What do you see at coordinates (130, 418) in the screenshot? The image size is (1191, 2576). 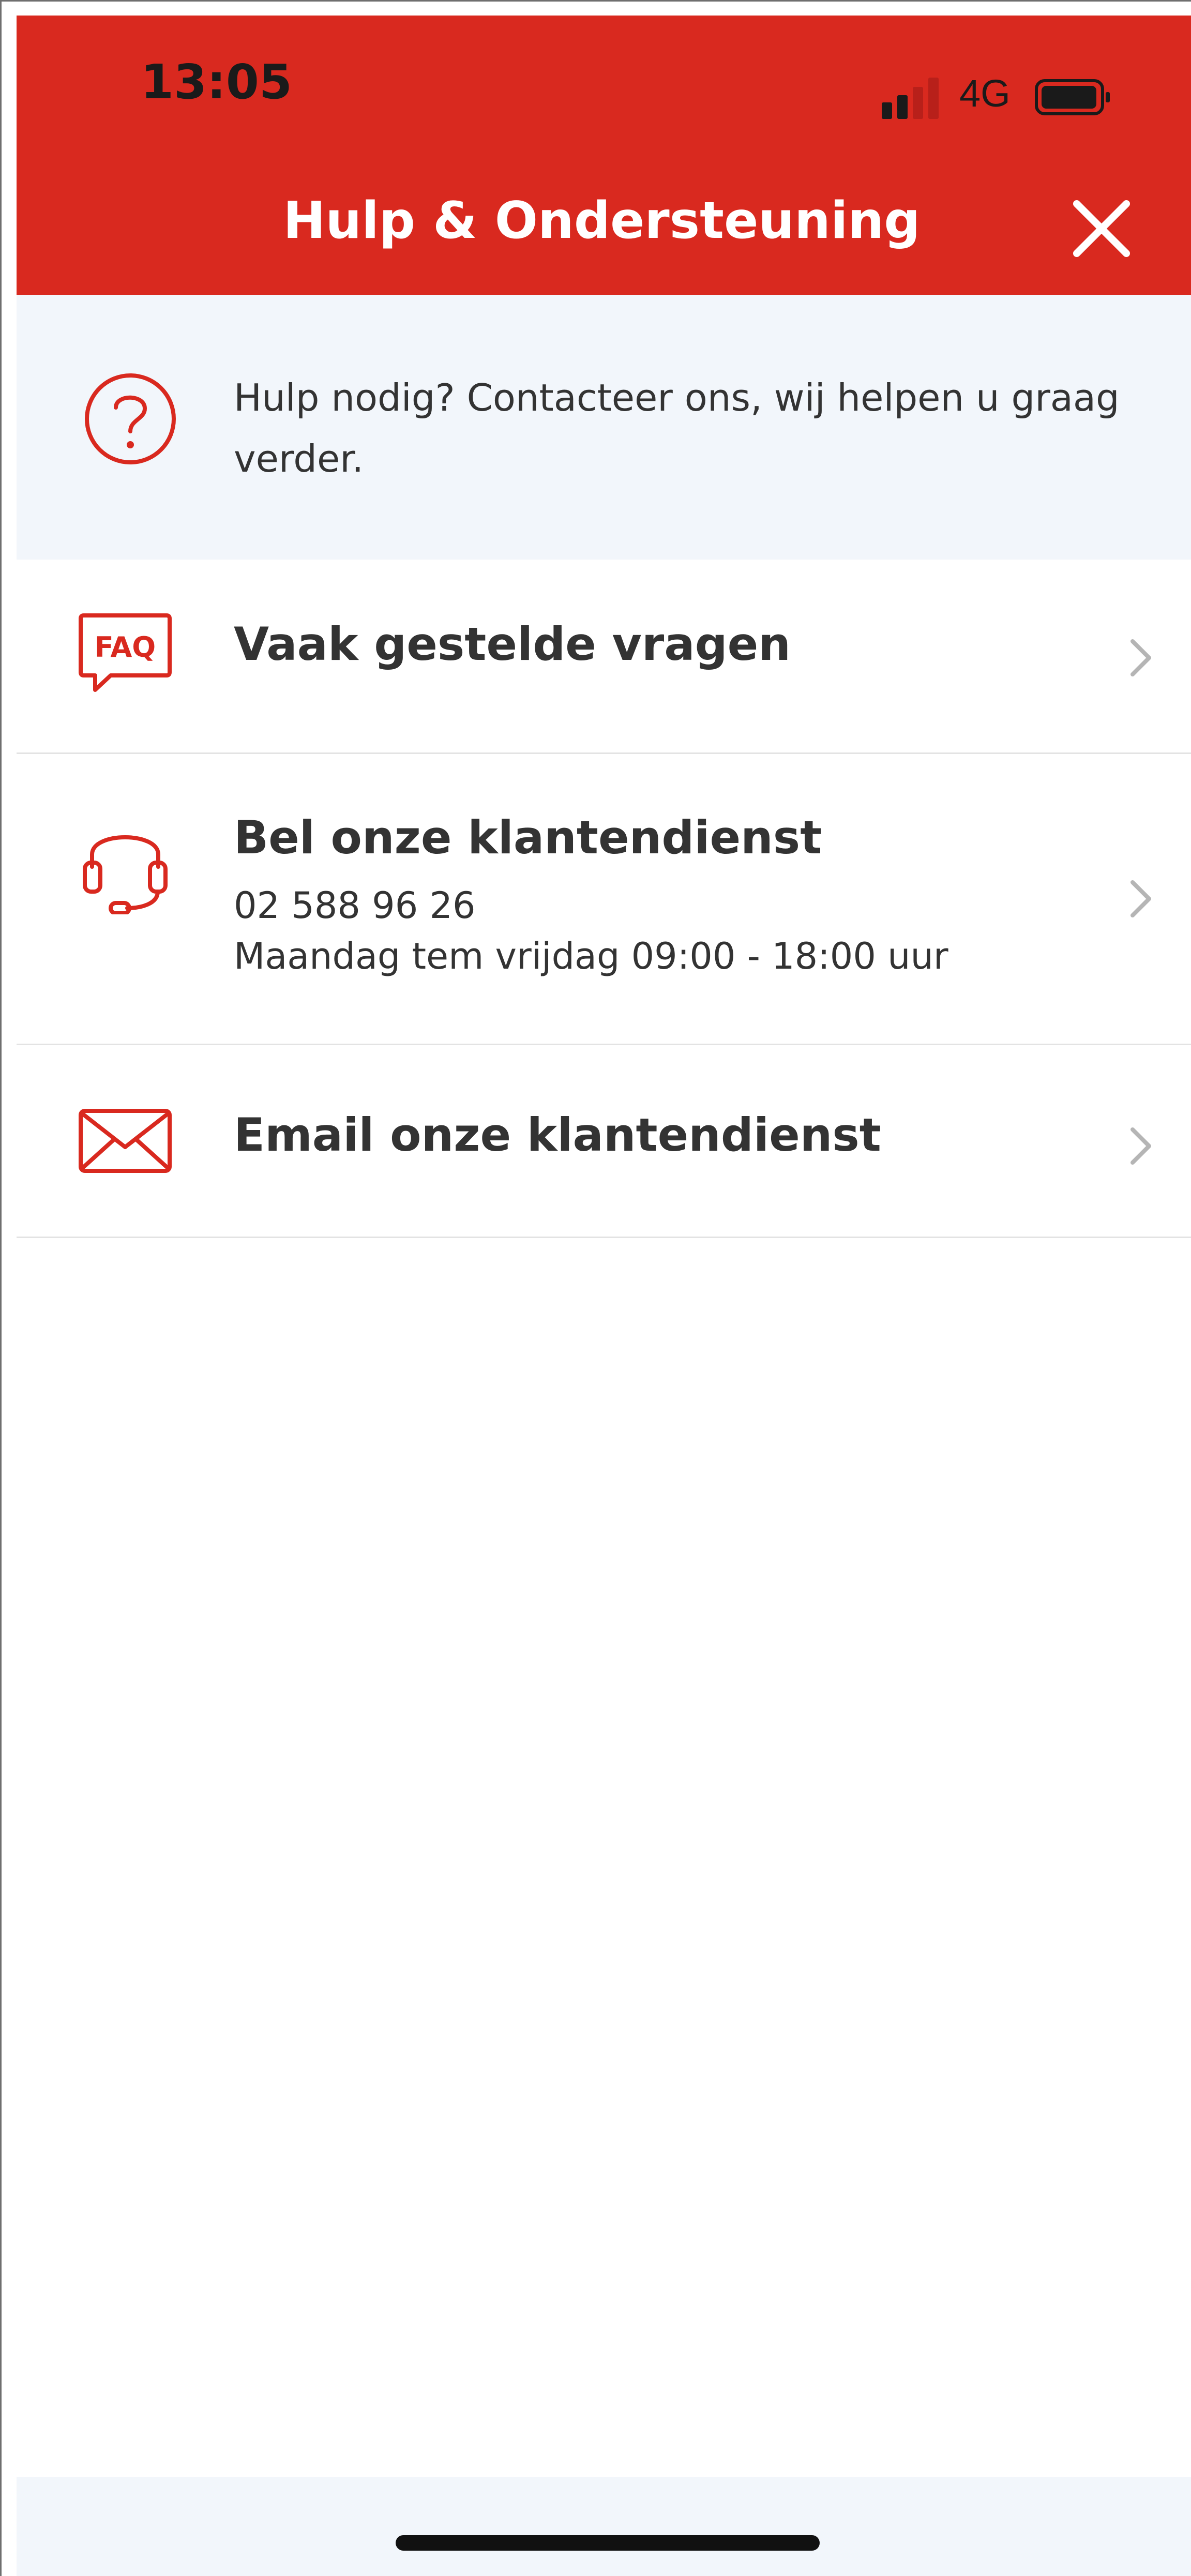 I see `question-circle-icon` at bounding box center [130, 418].